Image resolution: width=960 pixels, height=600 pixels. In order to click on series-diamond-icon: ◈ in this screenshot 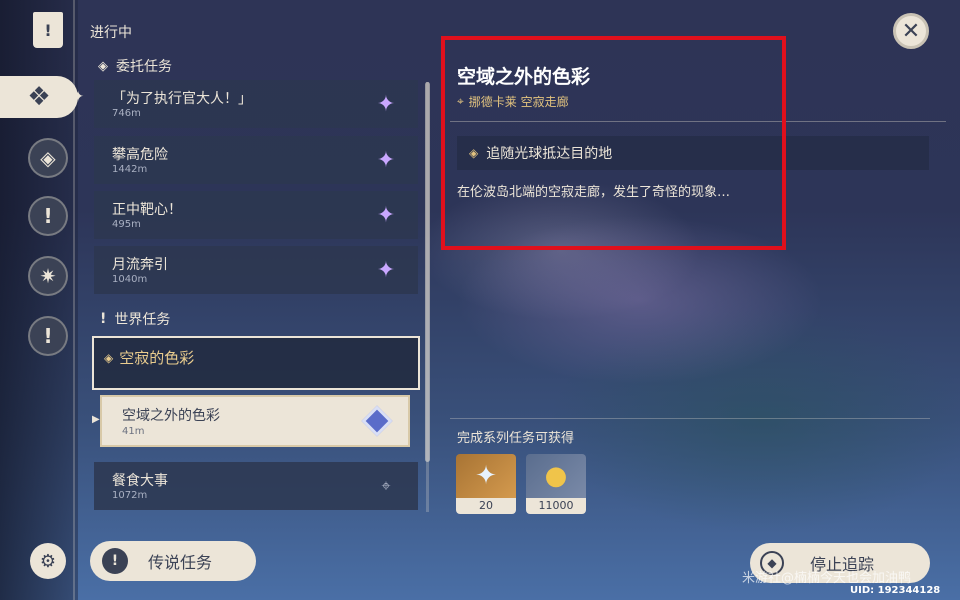, I will do `click(109, 357)`.